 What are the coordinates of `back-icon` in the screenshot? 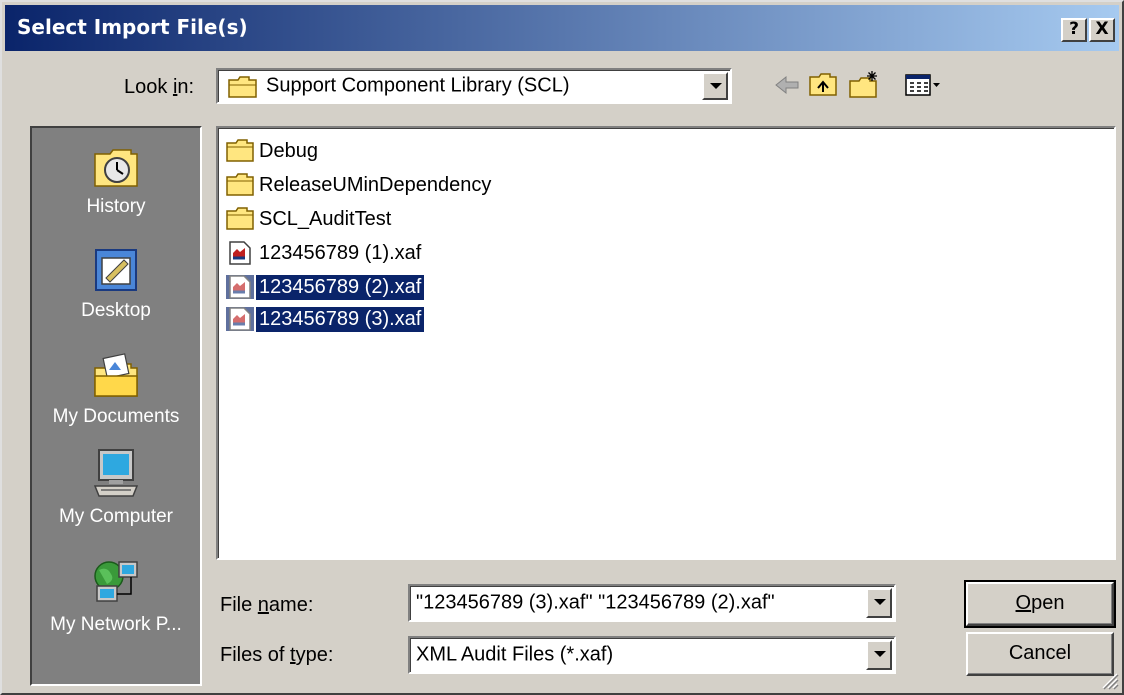 It's located at (787, 85).